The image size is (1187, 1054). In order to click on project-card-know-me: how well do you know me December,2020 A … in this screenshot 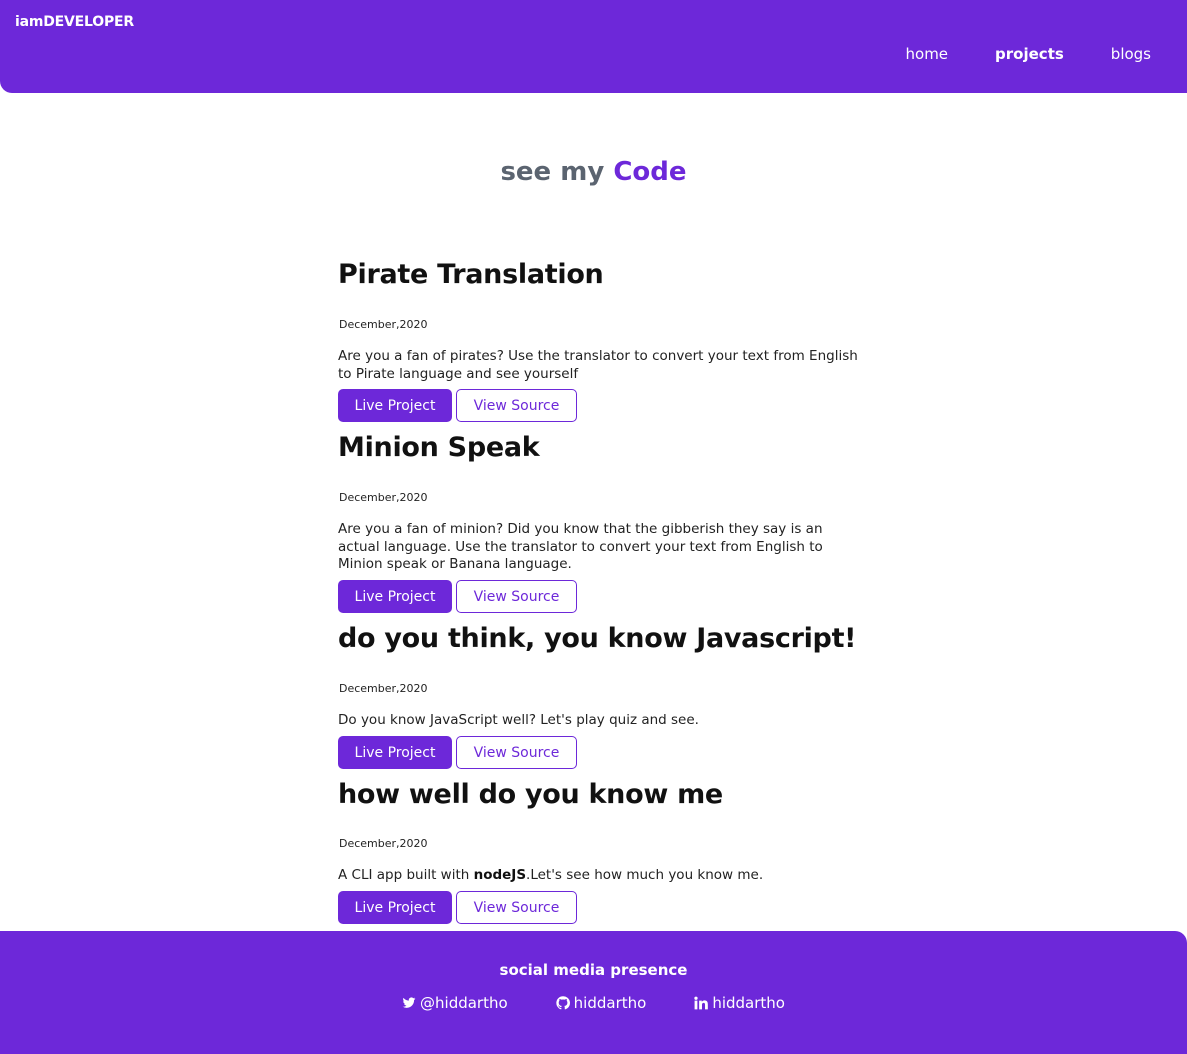, I will do `click(618, 851)`.